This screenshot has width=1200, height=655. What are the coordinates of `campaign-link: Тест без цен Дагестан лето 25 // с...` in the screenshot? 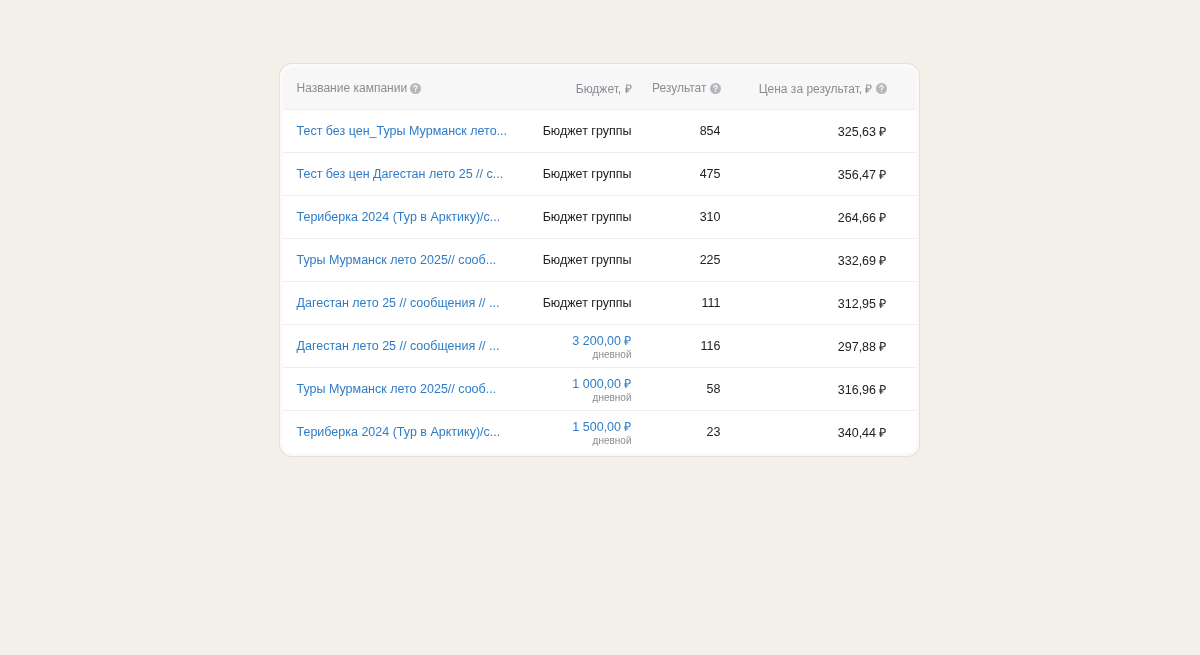 It's located at (400, 174).